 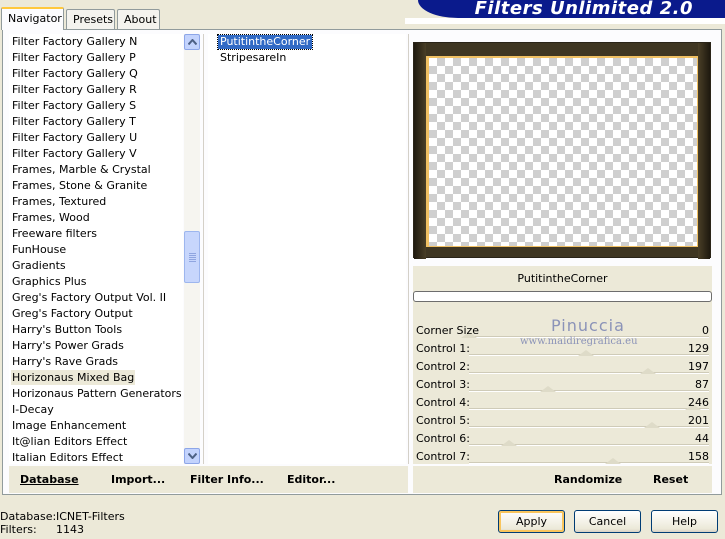 What do you see at coordinates (443, 366) in the screenshot?
I see `control-label: Control 2:` at bounding box center [443, 366].